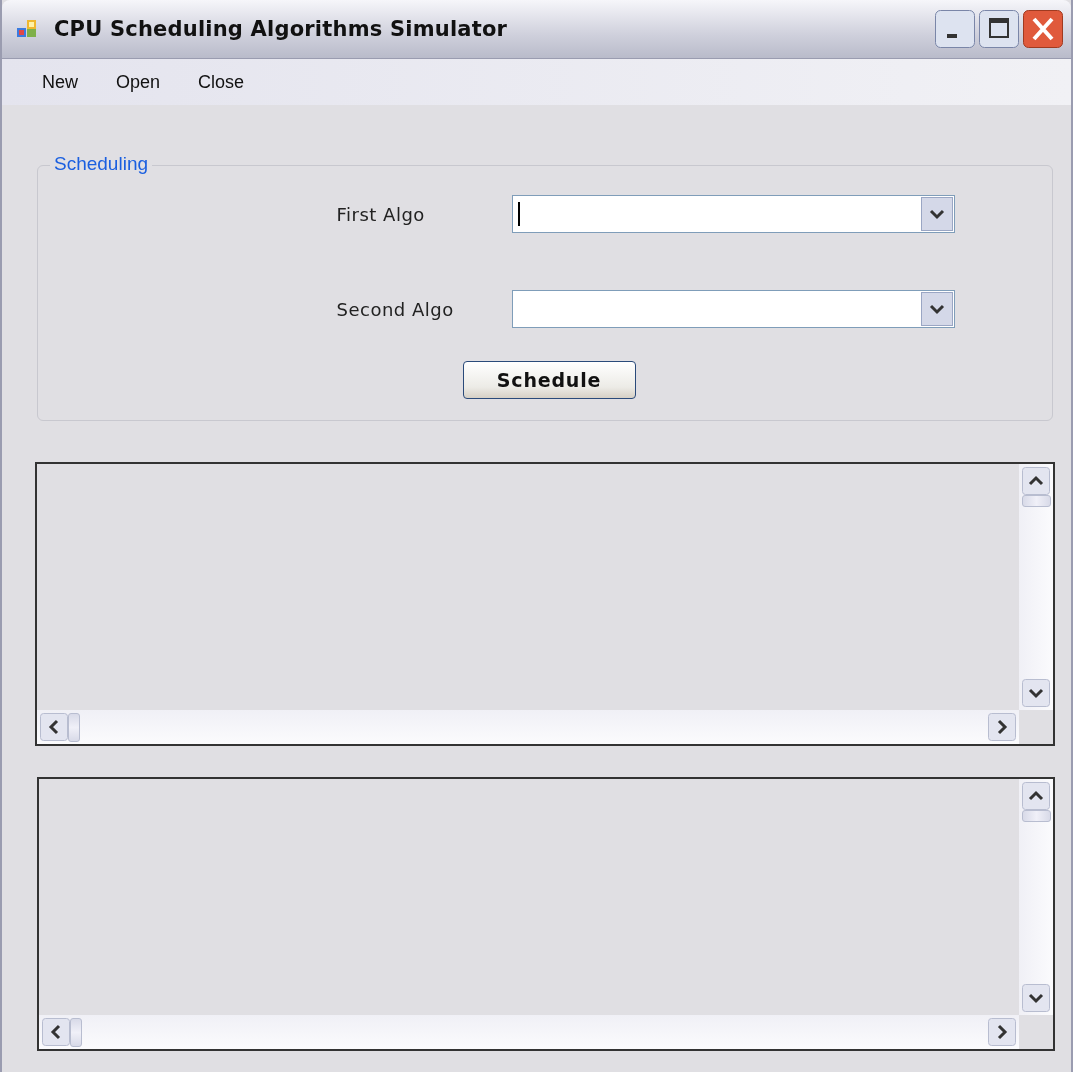 Image resolution: width=1073 pixels, height=1072 pixels. What do you see at coordinates (380, 214) in the screenshot?
I see `field-label: First Algo` at bounding box center [380, 214].